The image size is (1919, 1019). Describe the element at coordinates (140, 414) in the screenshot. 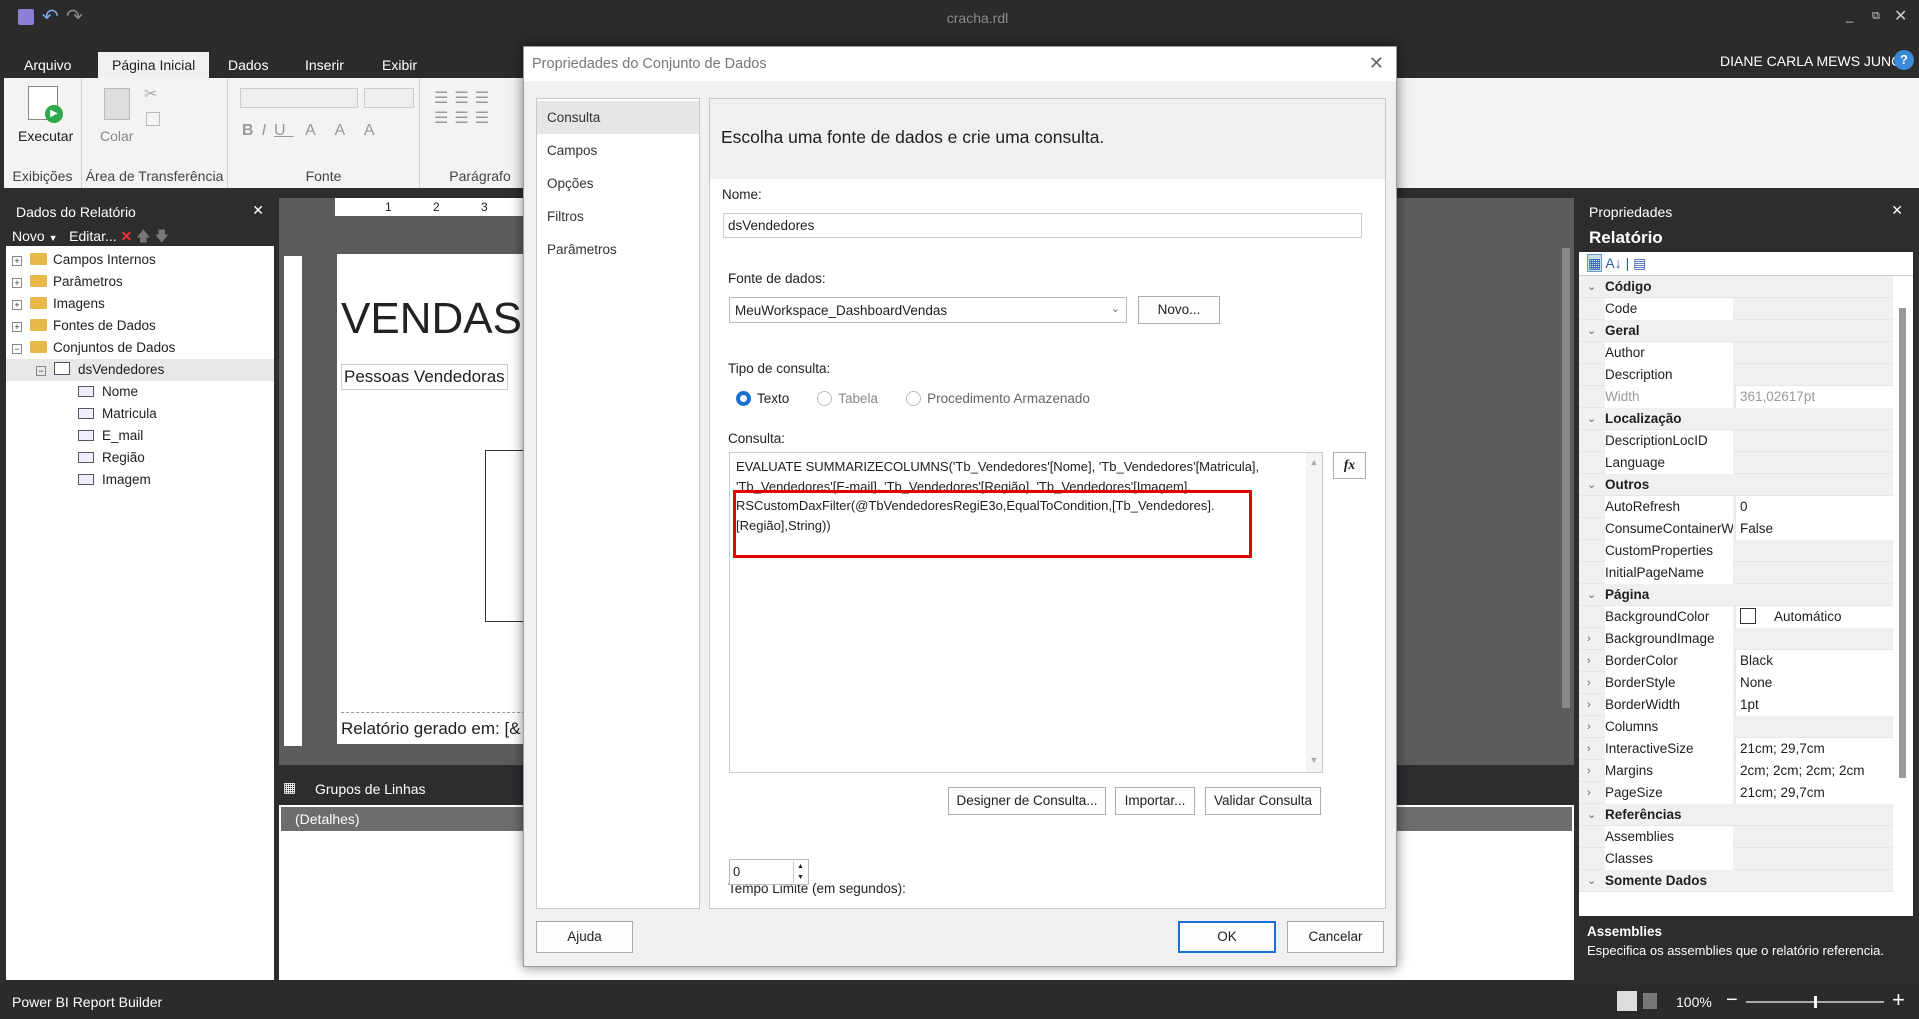

I see `tree-item: Matricula` at that location.